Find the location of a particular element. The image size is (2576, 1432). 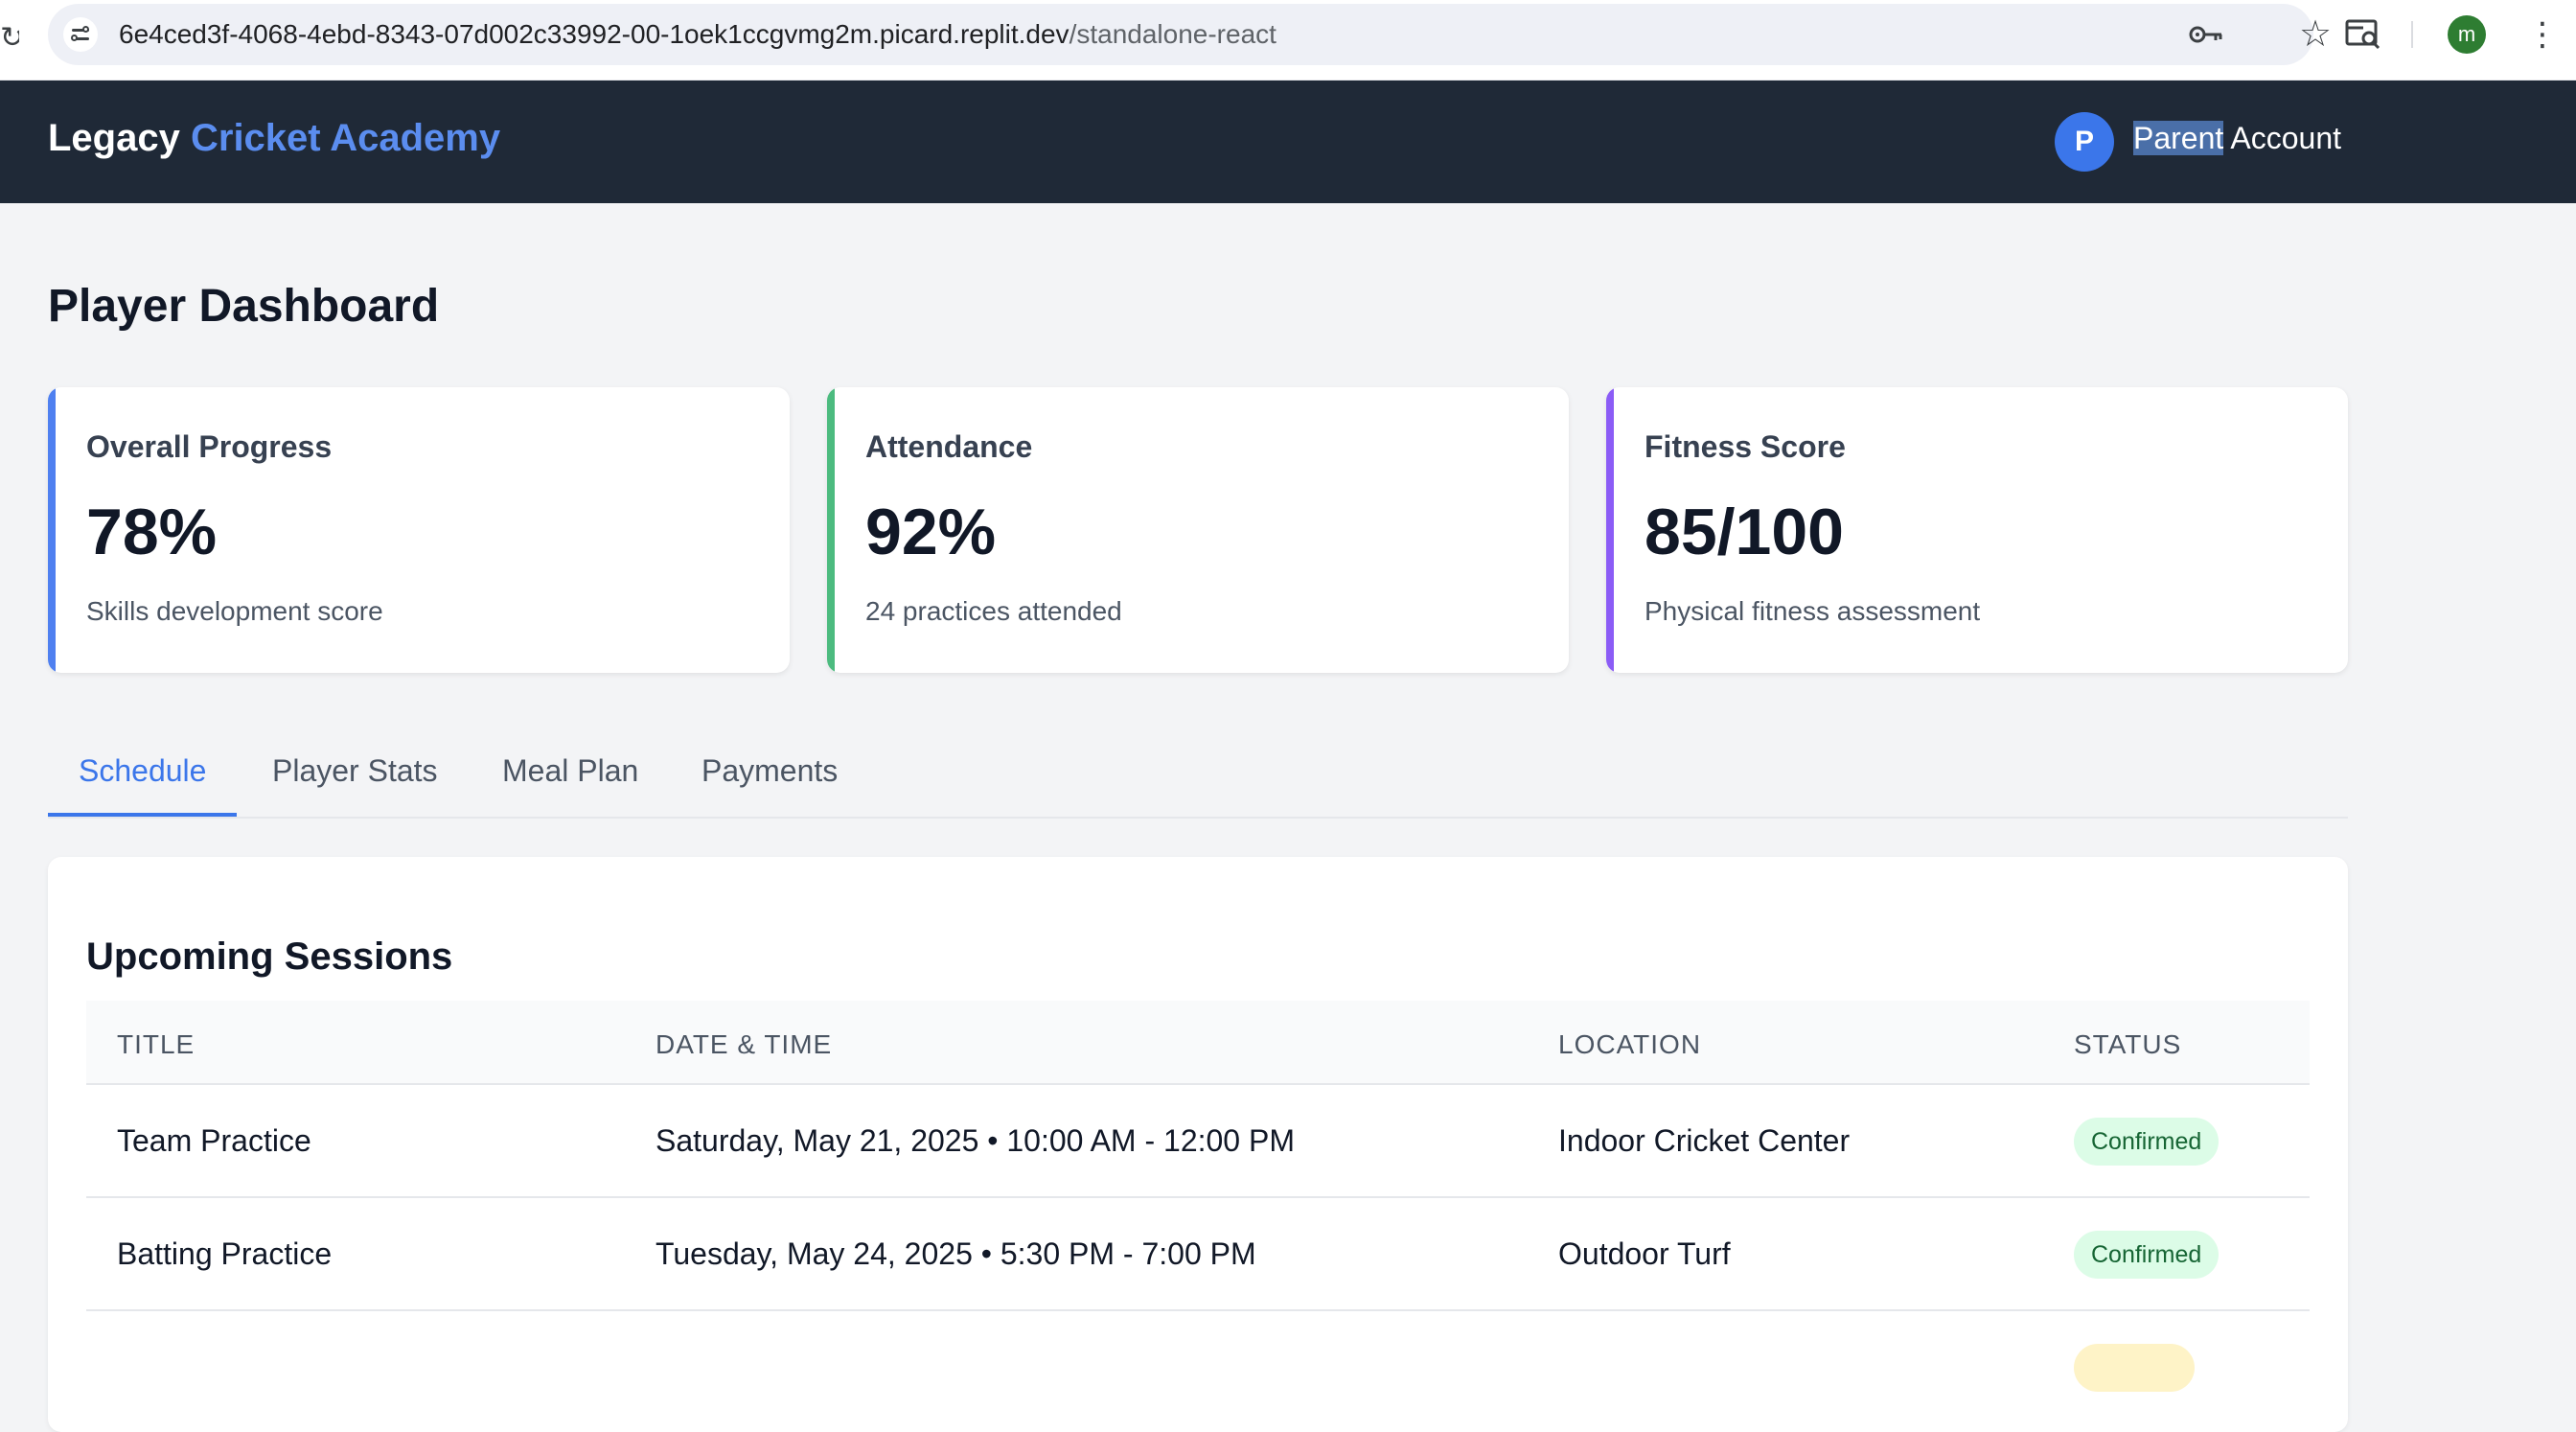

tab-player-stats: Player Stats is located at coordinates (355, 785).